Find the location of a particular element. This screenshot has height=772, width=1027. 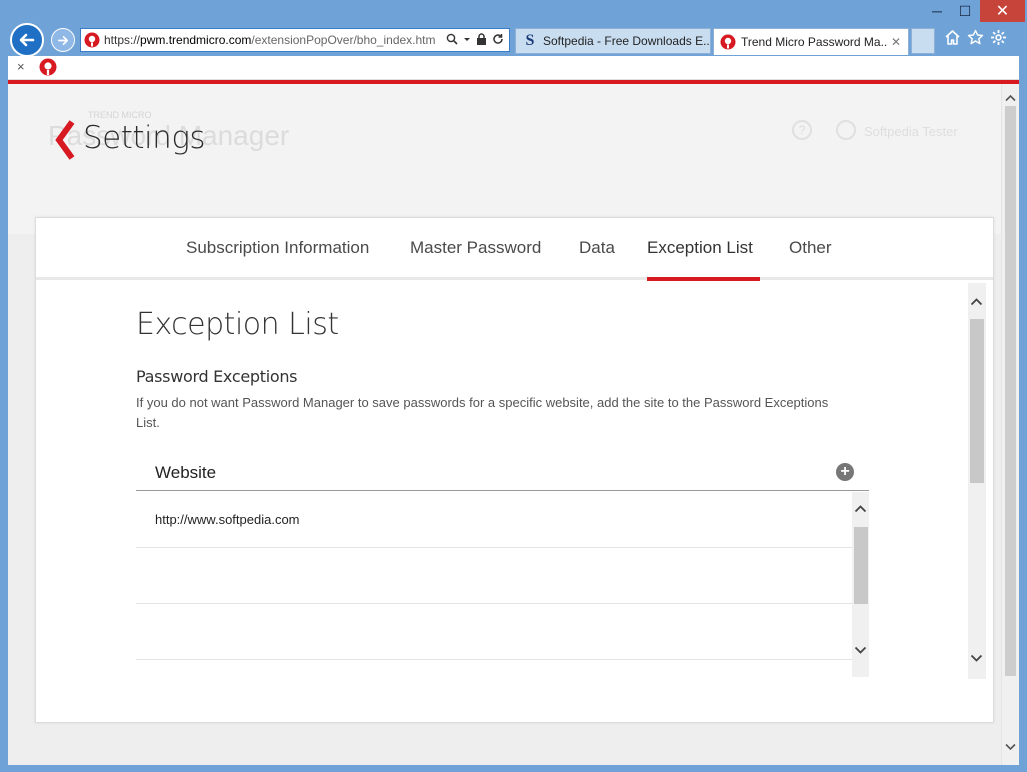

content-scrollbar is located at coordinates (977, 481).